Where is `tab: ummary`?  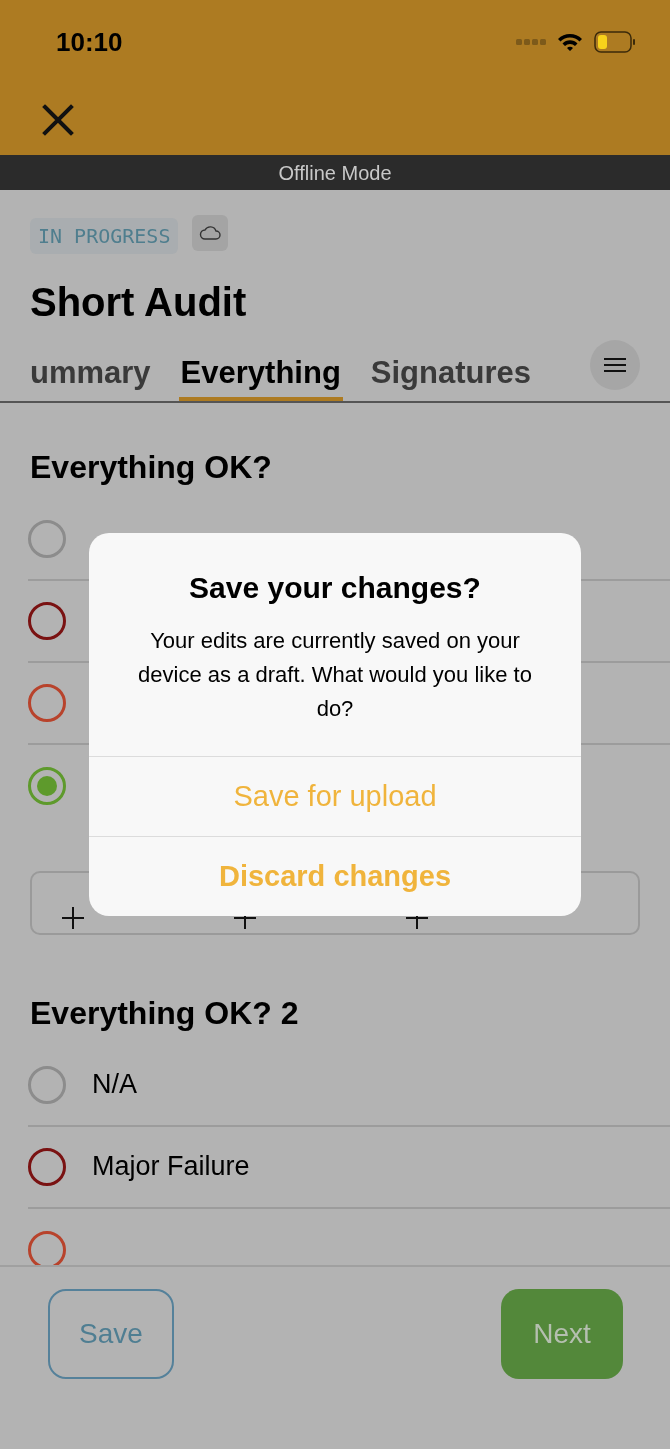 tab: ummary is located at coordinates (90, 373).